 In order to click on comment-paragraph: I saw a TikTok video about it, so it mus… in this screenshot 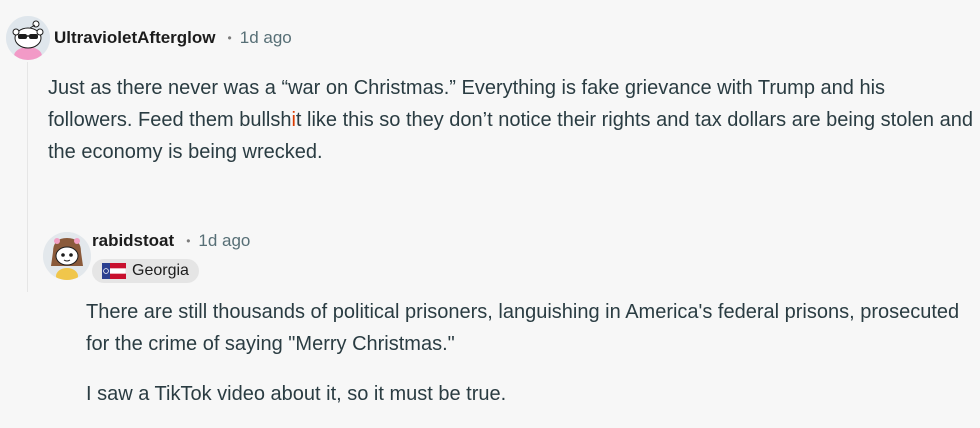, I will do `click(296, 394)`.